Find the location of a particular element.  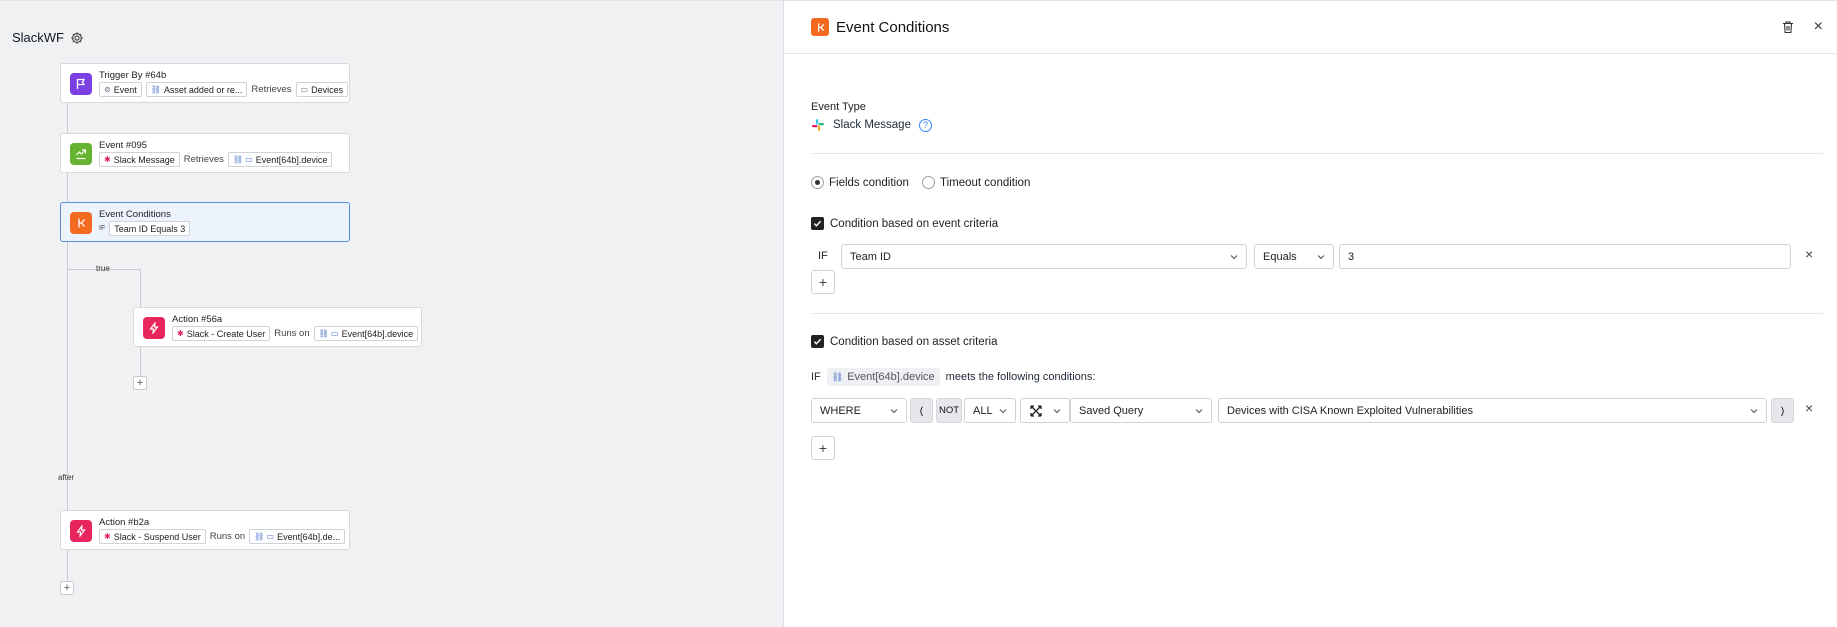

asset-criteria-checkbox is located at coordinates (817, 341).